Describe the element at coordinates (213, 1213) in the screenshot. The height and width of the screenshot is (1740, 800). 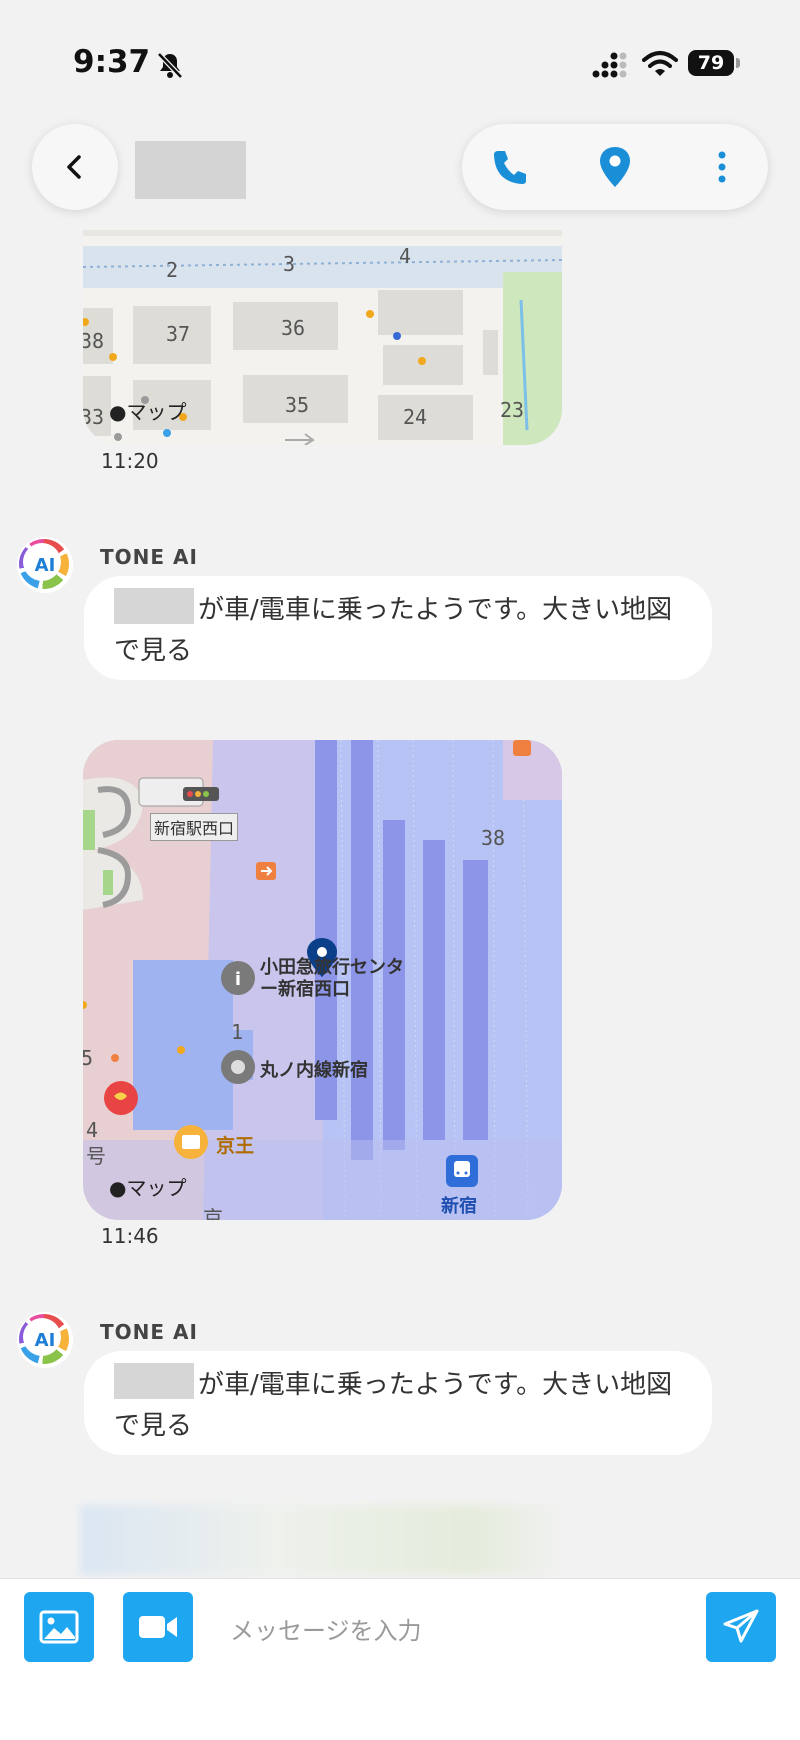
I see `map-label: 京` at that location.